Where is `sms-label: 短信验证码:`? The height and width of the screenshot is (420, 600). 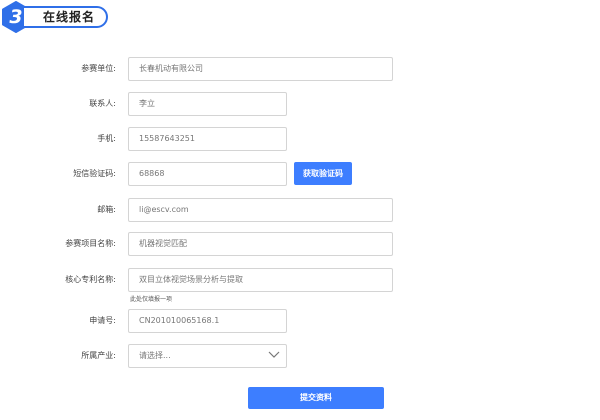 sms-label: 短信验证码: is located at coordinates (94, 173).